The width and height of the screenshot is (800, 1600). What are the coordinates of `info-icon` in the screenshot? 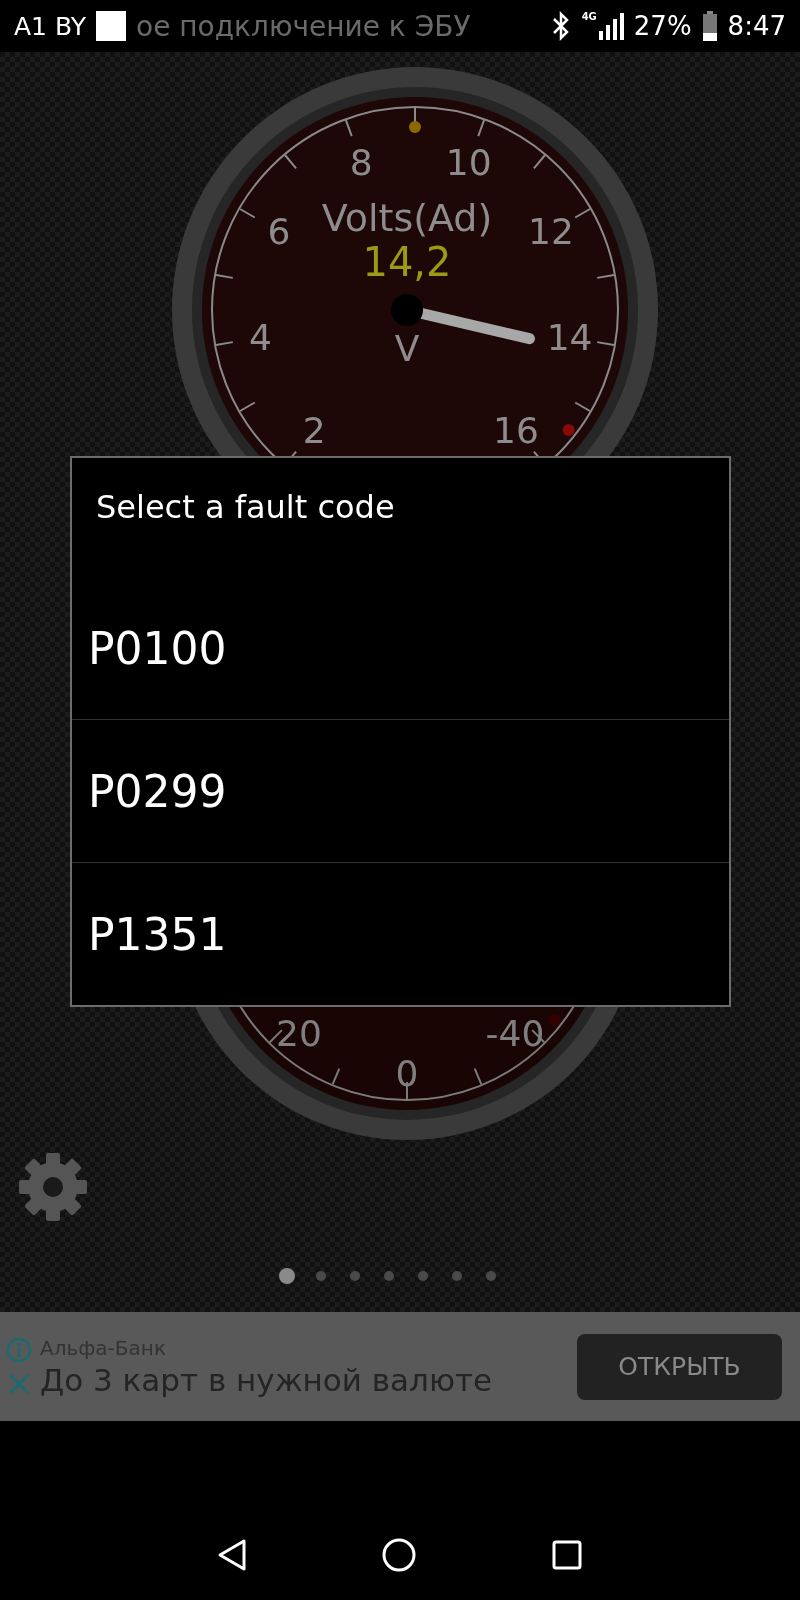 It's located at (19, 1349).